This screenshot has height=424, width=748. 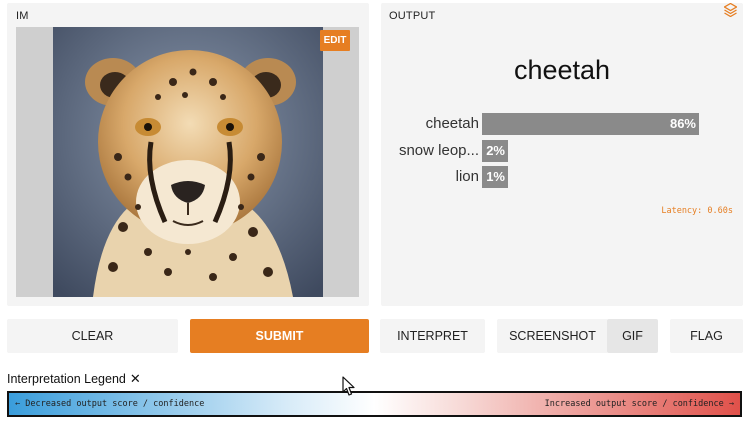 I want to click on interpretation-legend-title: Interpretation Legend ✕, so click(x=74, y=379).